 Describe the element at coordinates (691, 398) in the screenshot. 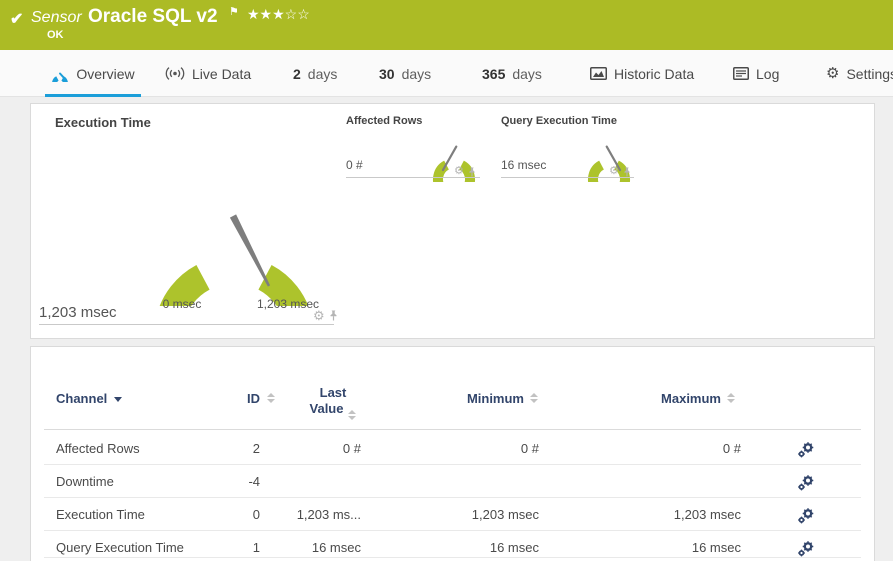

I see `column-header-label: Maximum` at that location.